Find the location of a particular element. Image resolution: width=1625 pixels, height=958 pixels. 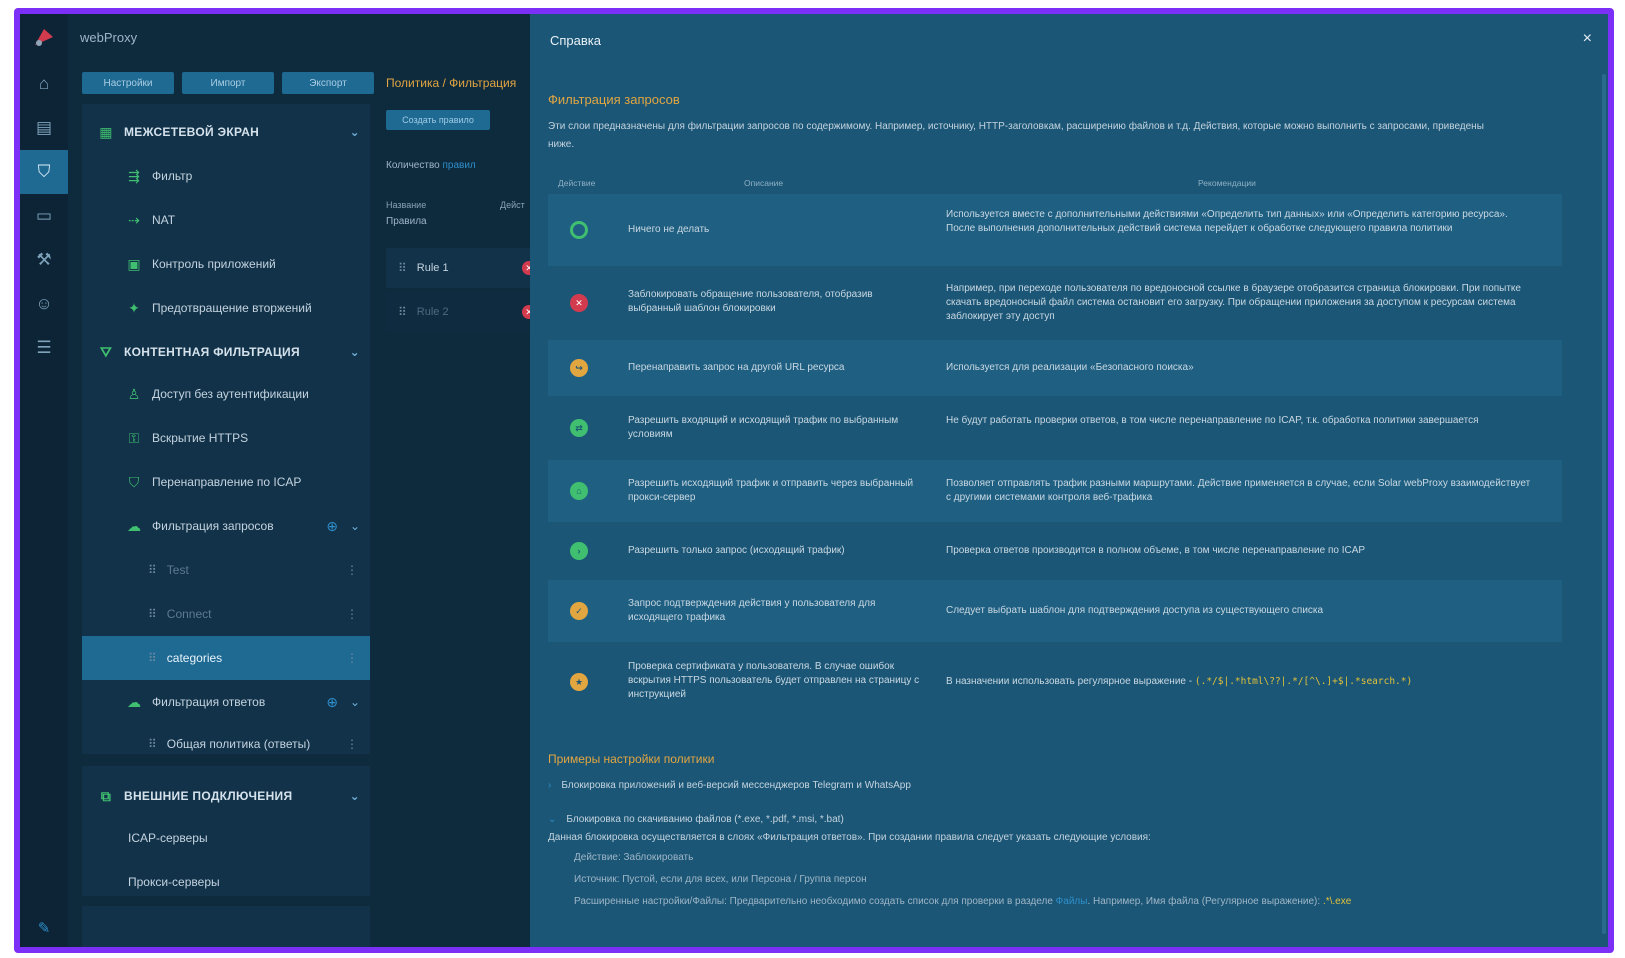

nav-label: Прокси-серверы is located at coordinates (174, 882).